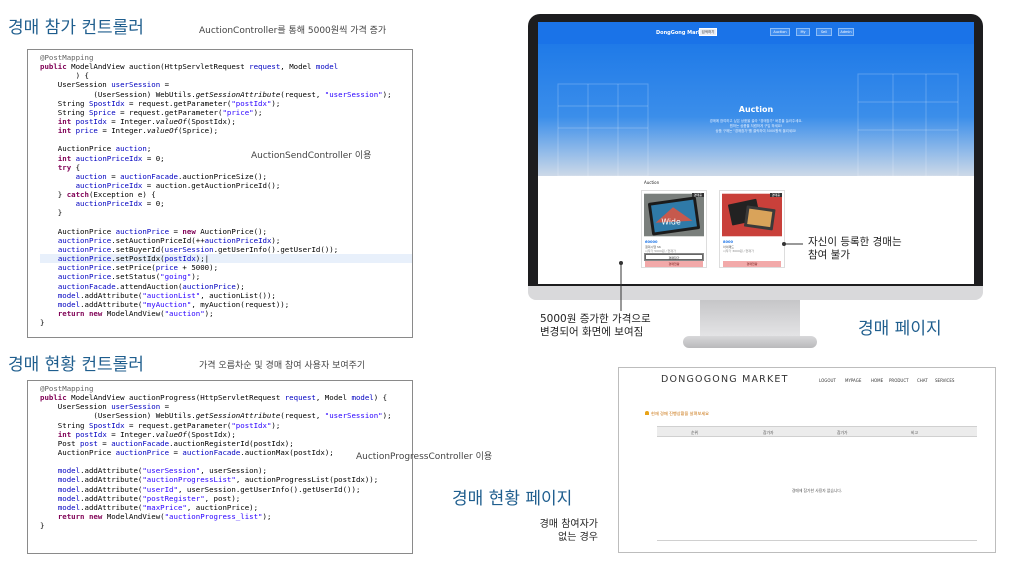 Image resolution: width=1013 pixels, height=570 pixels. I want to click on nav-search-input: 검색하기, so click(708, 32).